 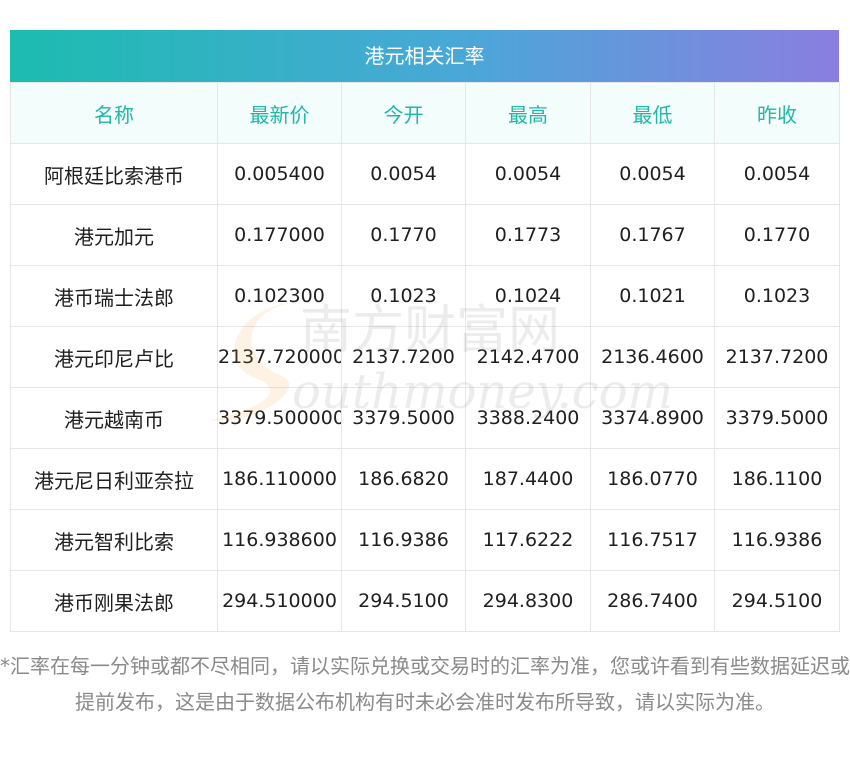 What do you see at coordinates (279, 296) in the screenshot?
I see `latest-price: 0.102300` at bounding box center [279, 296].